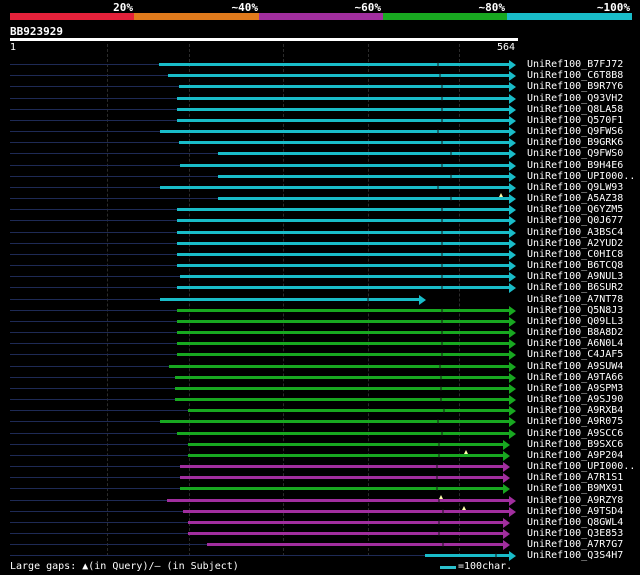 The height and width of the screenshot is (575, 640). Describe the element at coordinates (575, 332) in the screenshot. I see `hit-label: UniRef100_B8A8D2` at that location.